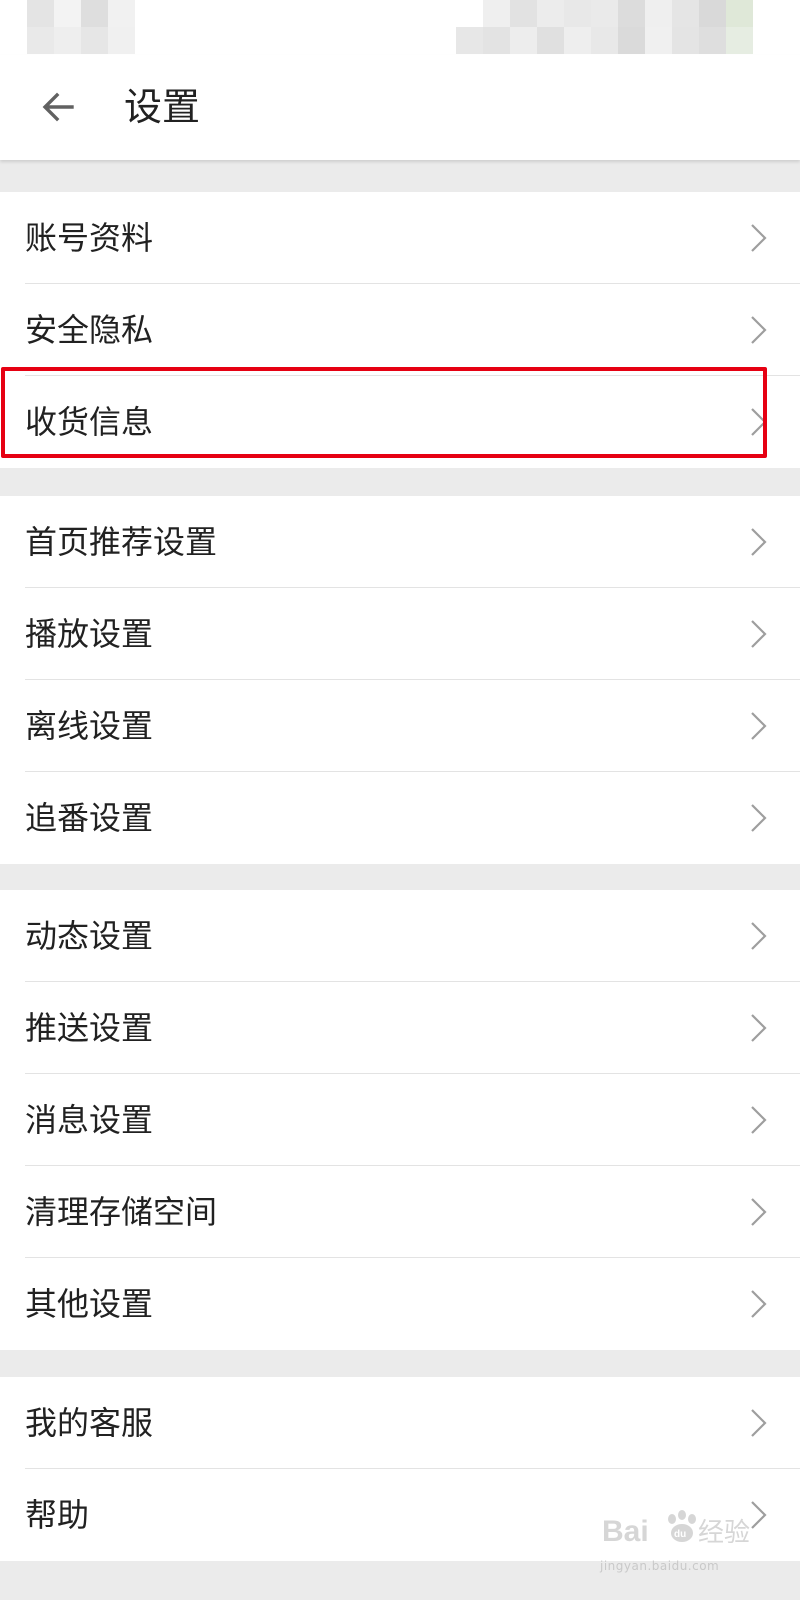 The height and width of the screenshot is (1600, 800). I want to click on settings-item-message-settings: 消息设置, so click(400, 1120).